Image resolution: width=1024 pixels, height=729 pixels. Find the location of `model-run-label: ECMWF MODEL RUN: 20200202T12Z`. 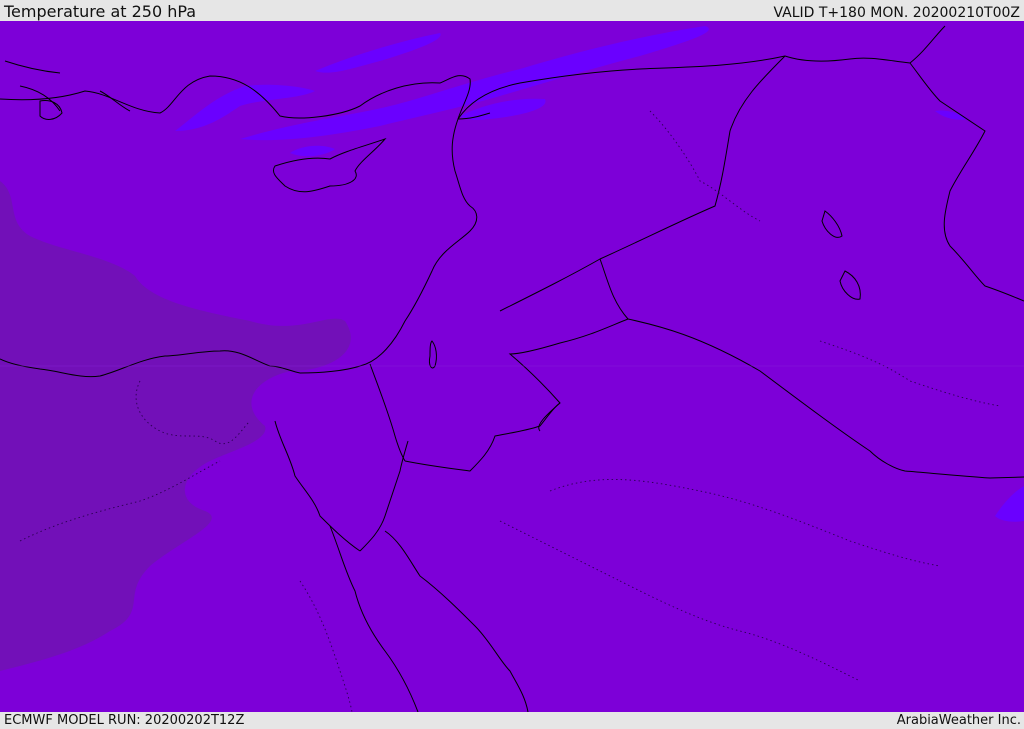

model-run-label: ECMWF MODEL RUN: 20200202T12Z is located at coordinates (124, 720).